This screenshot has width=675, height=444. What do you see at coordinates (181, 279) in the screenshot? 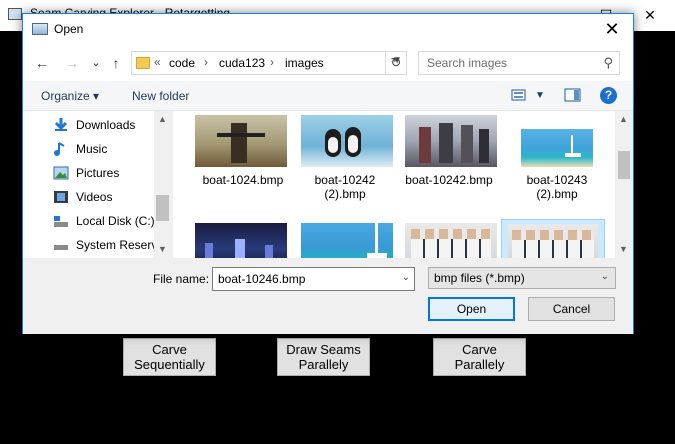
I see `file-name-label: File name:` at bounding box center [181, 279].